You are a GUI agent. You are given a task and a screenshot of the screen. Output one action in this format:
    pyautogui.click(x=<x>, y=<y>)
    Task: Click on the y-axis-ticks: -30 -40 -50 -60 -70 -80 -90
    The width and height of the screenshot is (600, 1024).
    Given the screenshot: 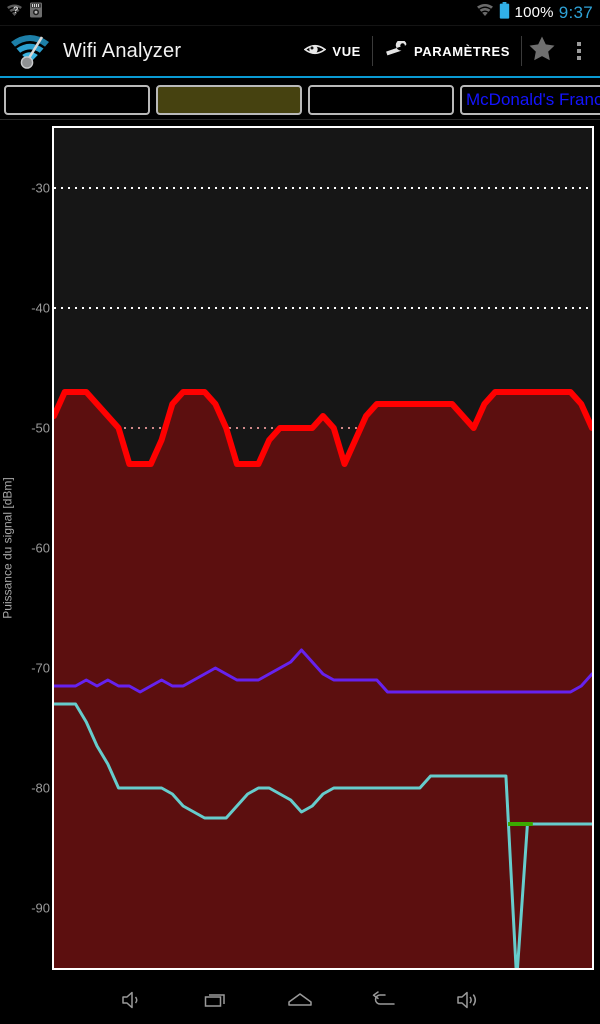 What is the action you would take?
    pyautogui.click(x=25, y=548)
    